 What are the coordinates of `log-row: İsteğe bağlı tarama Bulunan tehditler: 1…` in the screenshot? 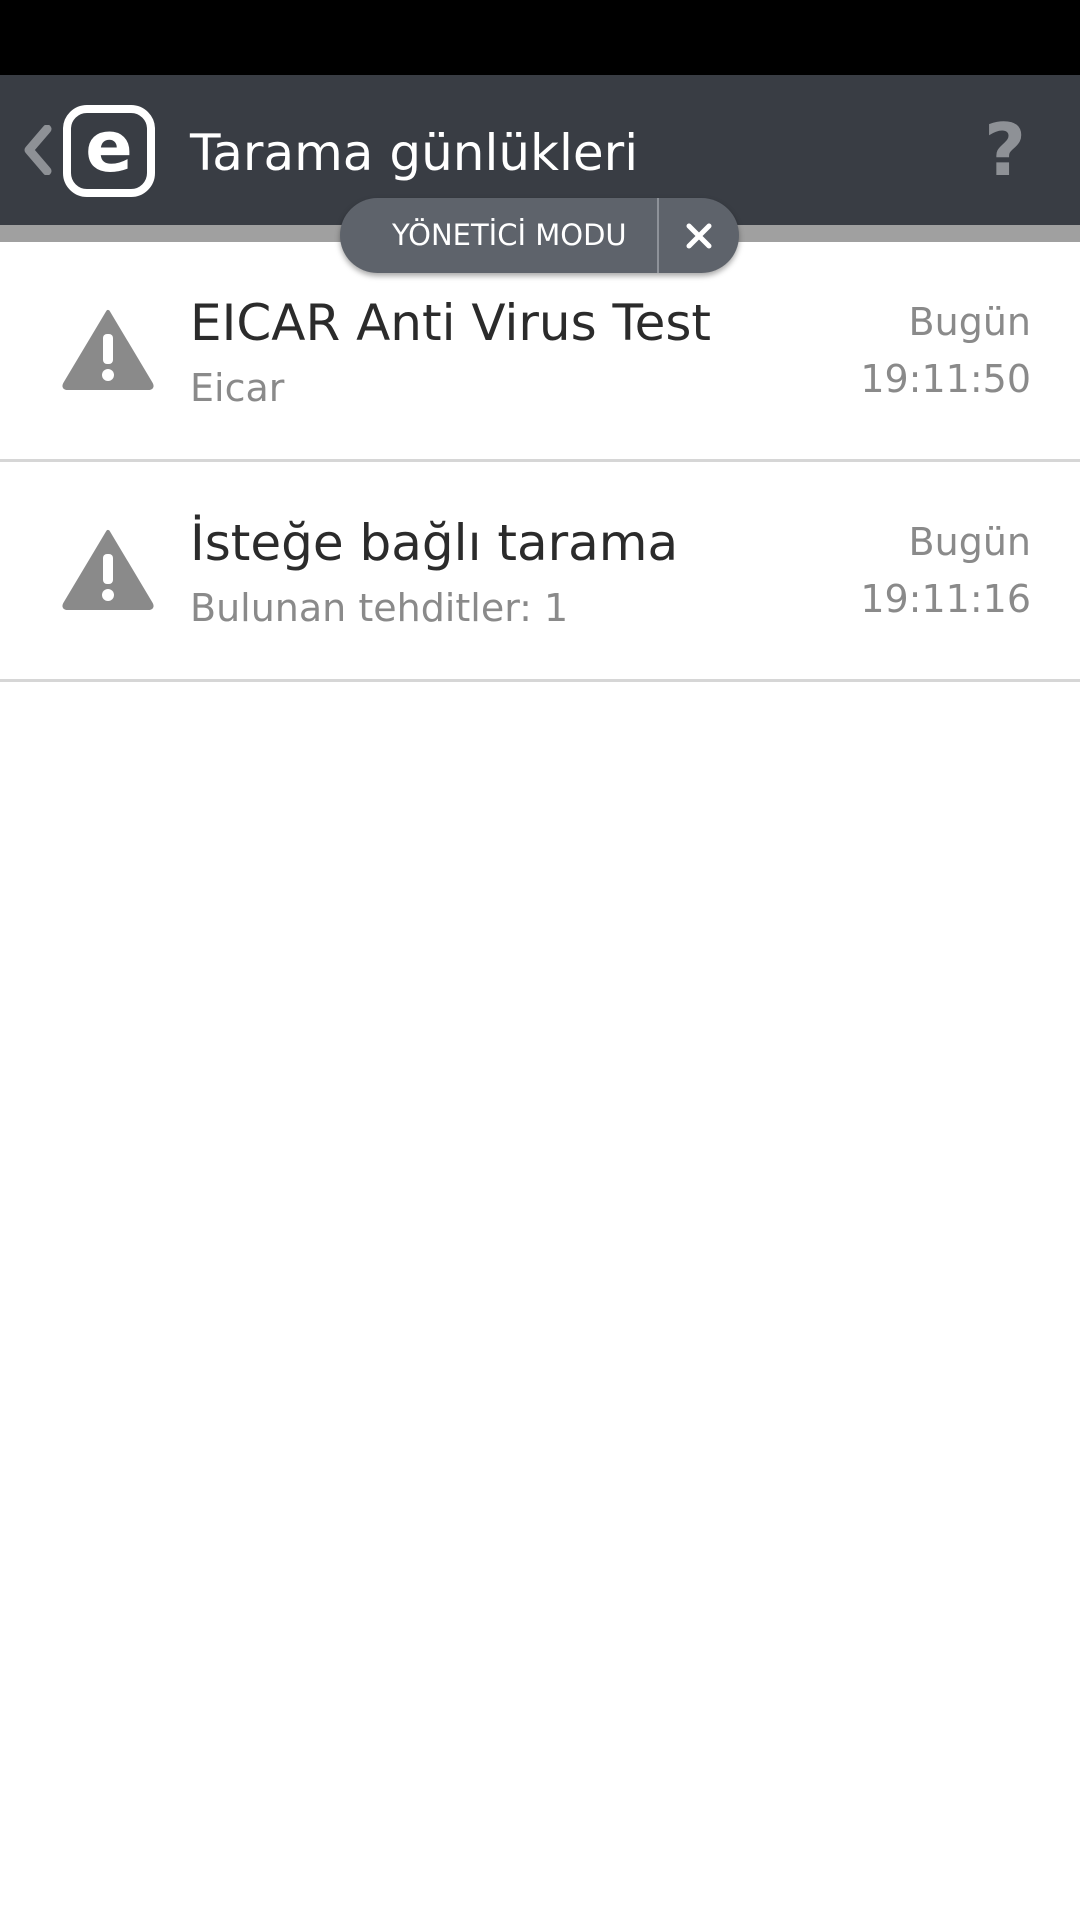 It's located at (540, 572).